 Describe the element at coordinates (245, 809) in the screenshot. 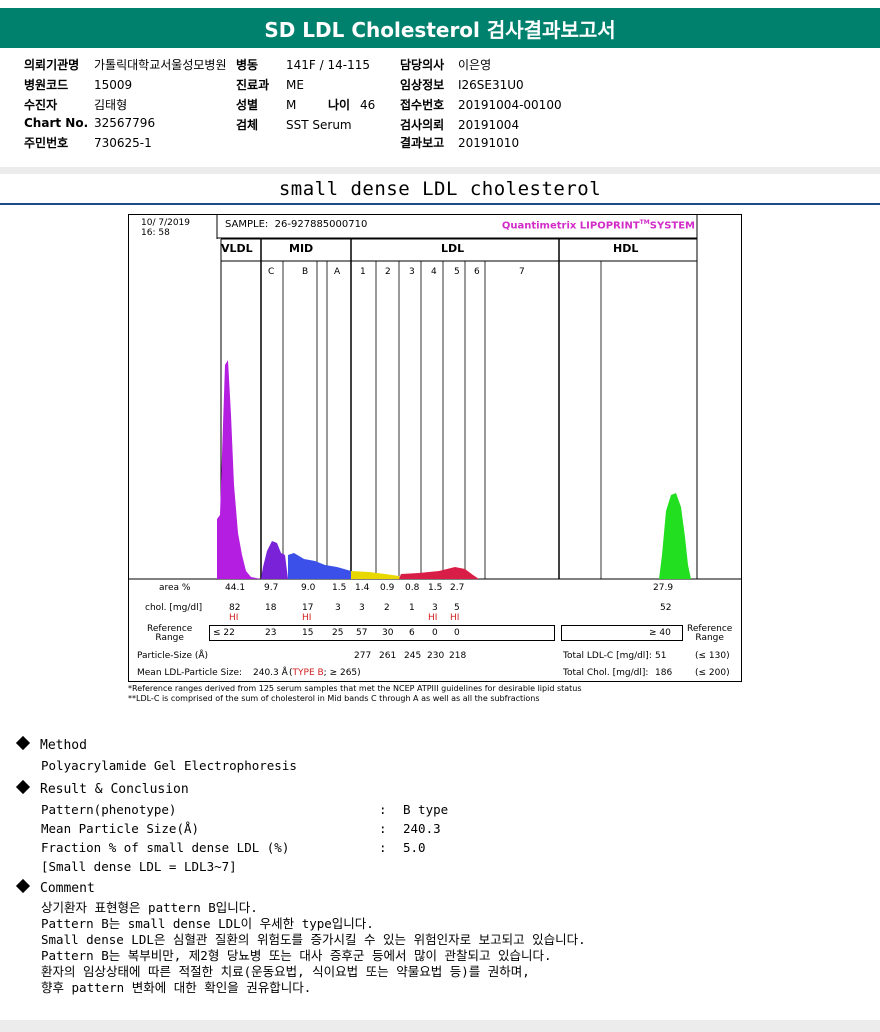

I see `result-row-1: Pattern(phenotype): B type` at that location.